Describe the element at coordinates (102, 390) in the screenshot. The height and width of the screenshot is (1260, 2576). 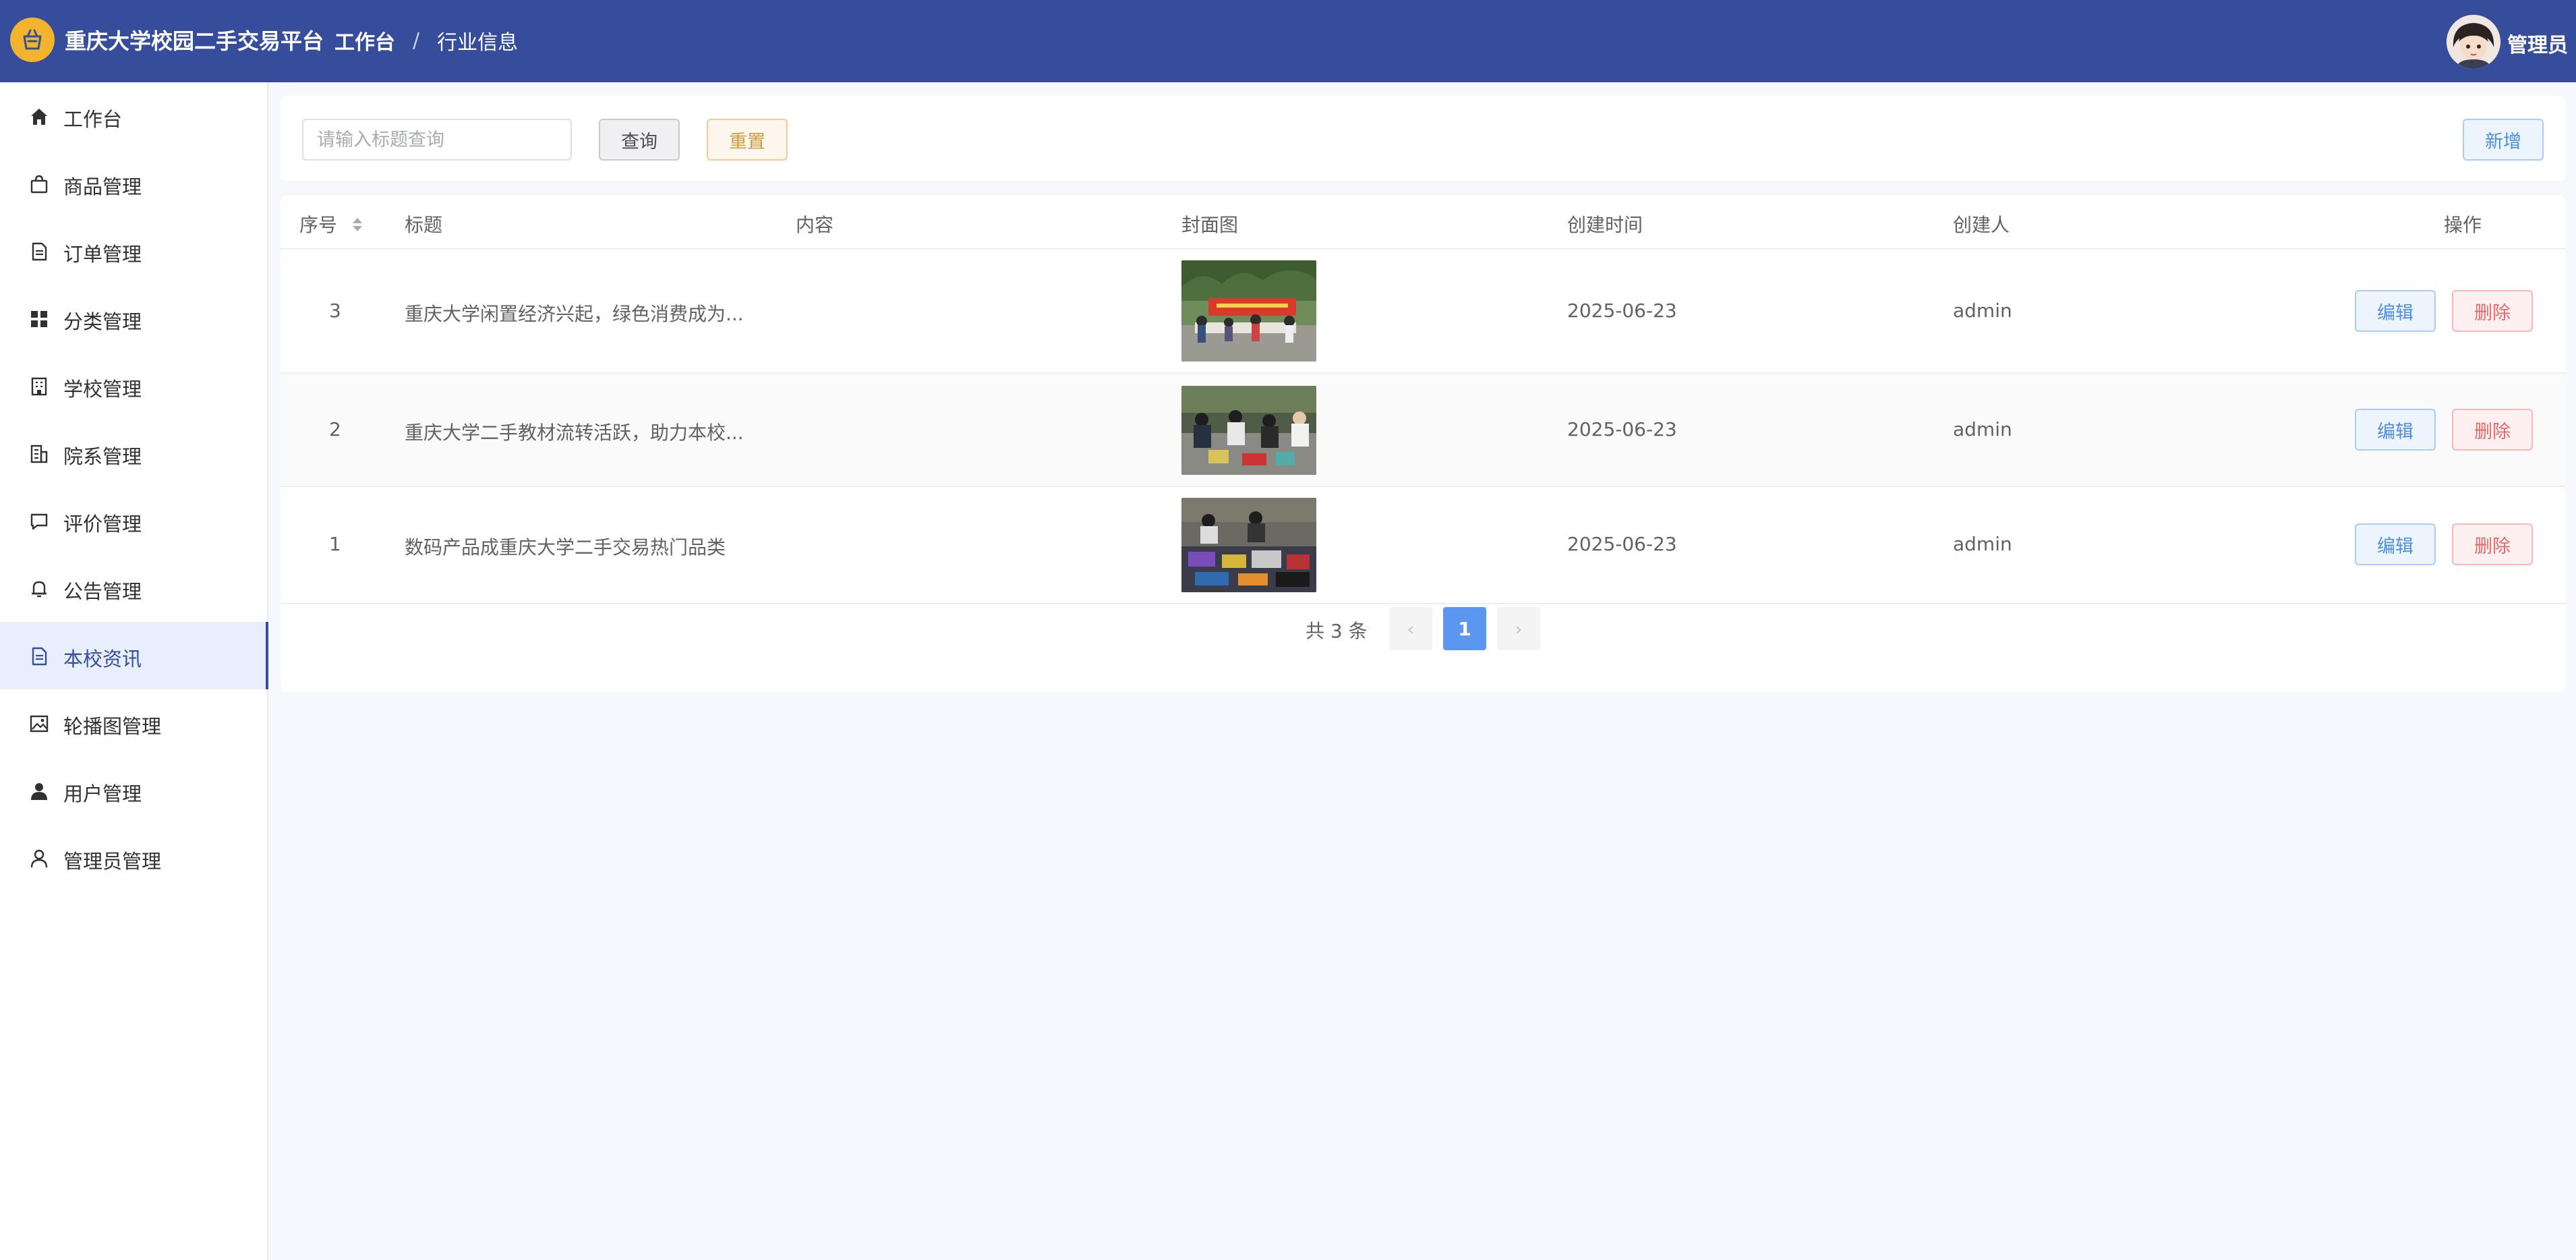
I see `sidebar-item-label: 学校管理` at that location.